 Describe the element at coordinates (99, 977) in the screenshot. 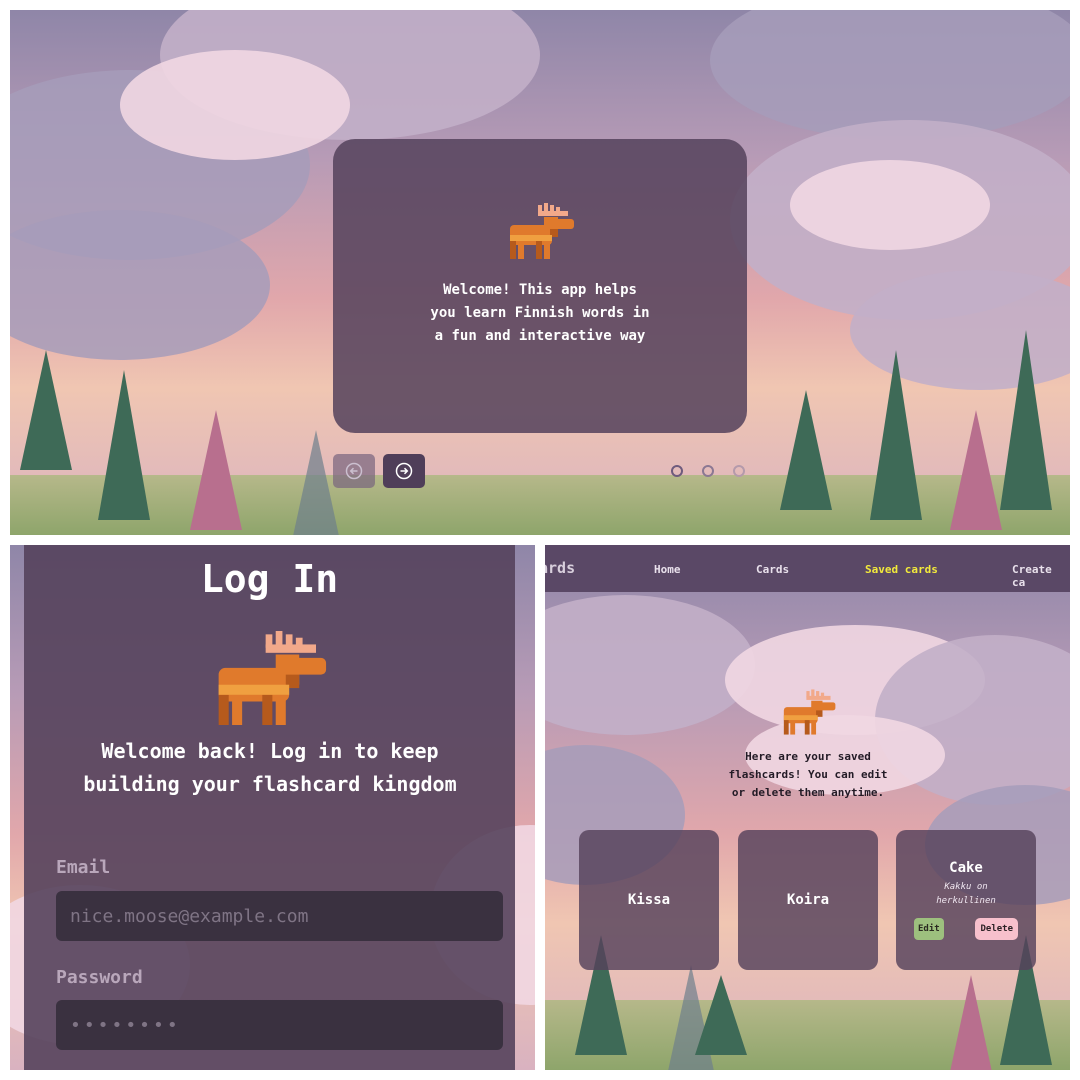

I see `password-label: Password` at that location.